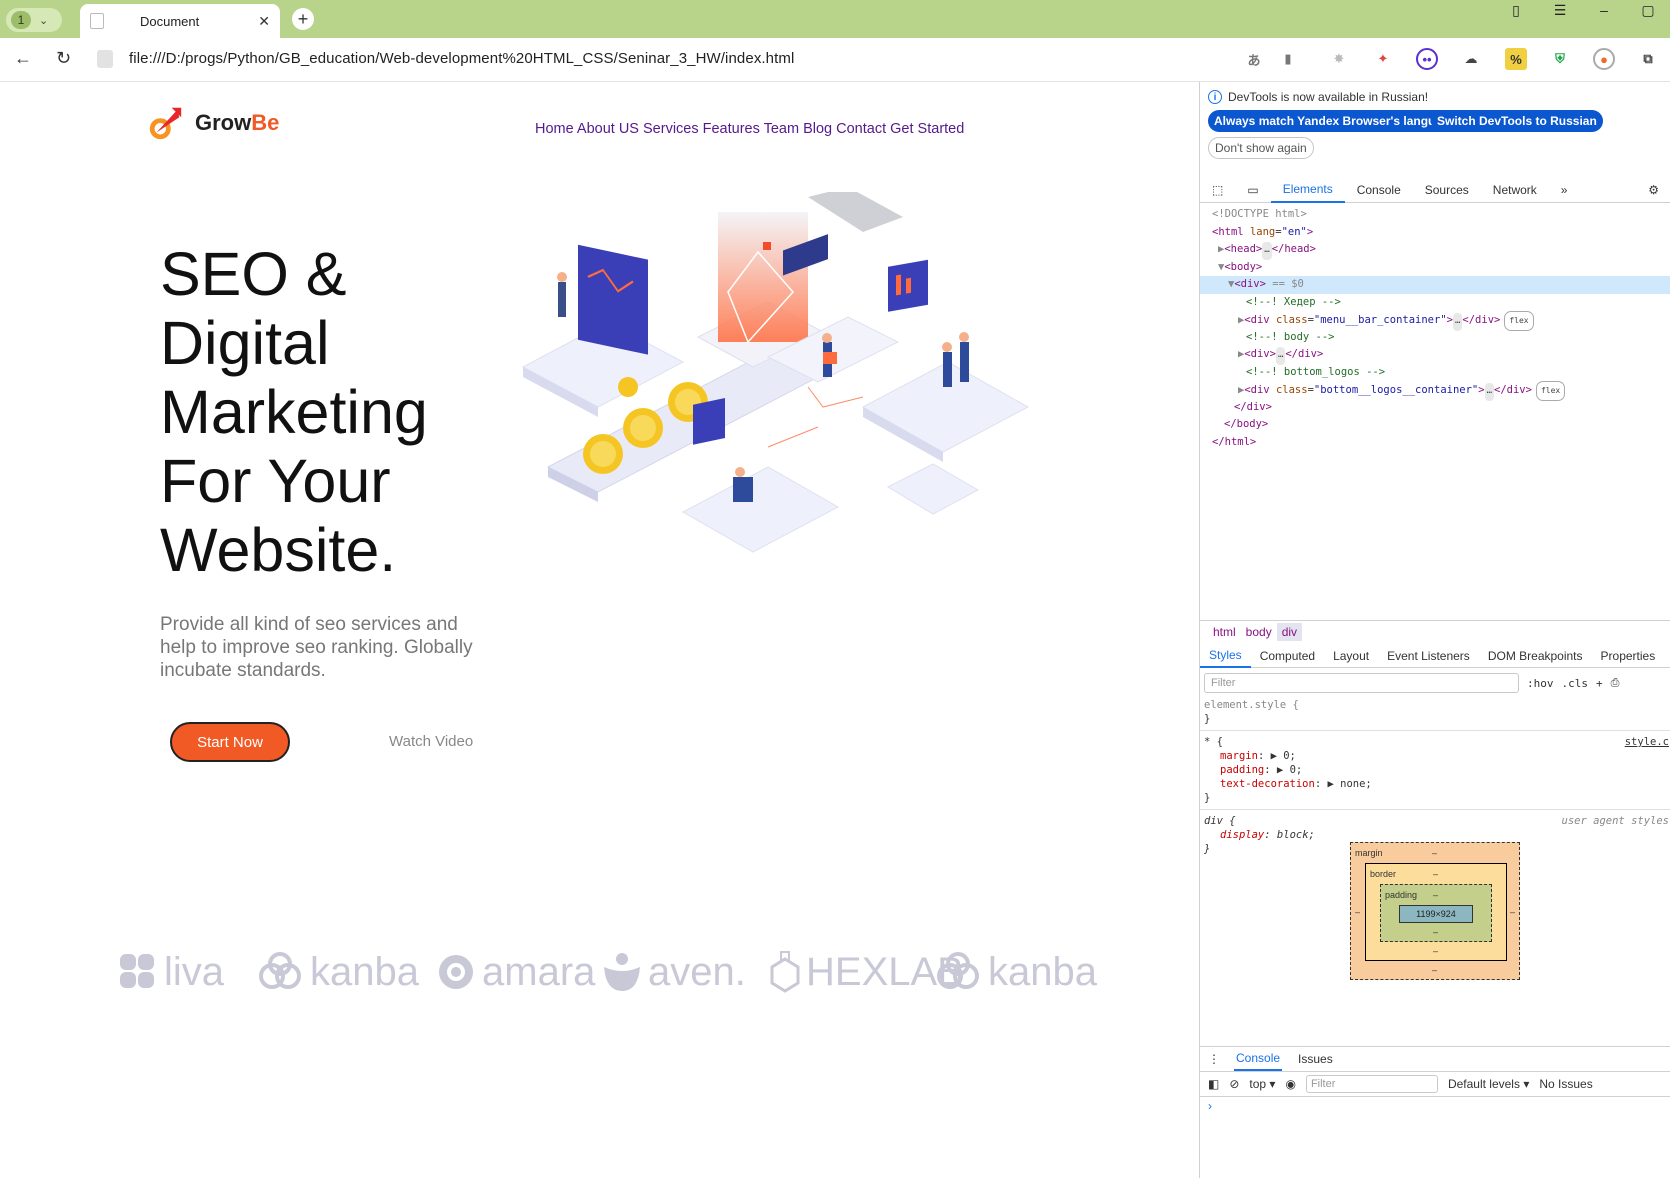  Describe the element at coordinates (1517, 121) in the screenshot. I see `switch-russian-button: Switch DevTools to Russian` at that location.